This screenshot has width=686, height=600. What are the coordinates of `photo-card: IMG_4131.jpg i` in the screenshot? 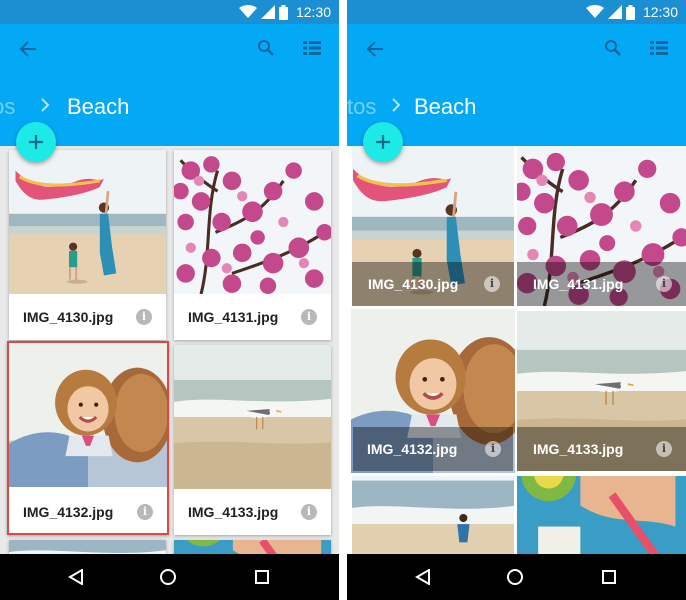 It's located at (252, 245).